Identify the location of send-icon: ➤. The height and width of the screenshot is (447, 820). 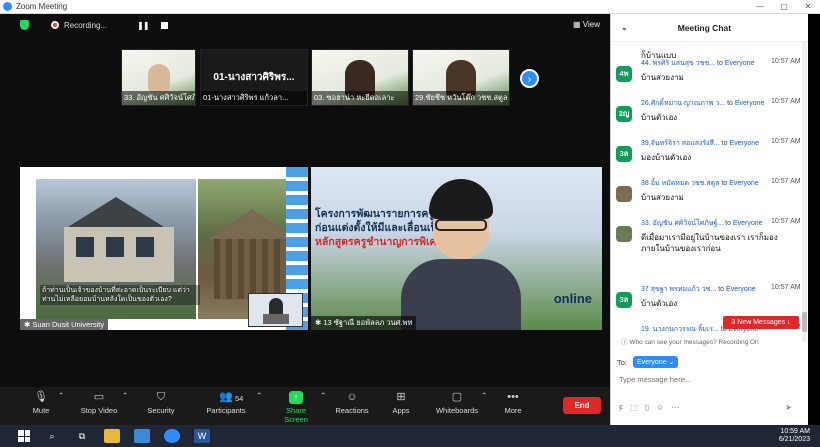
(788, 407).